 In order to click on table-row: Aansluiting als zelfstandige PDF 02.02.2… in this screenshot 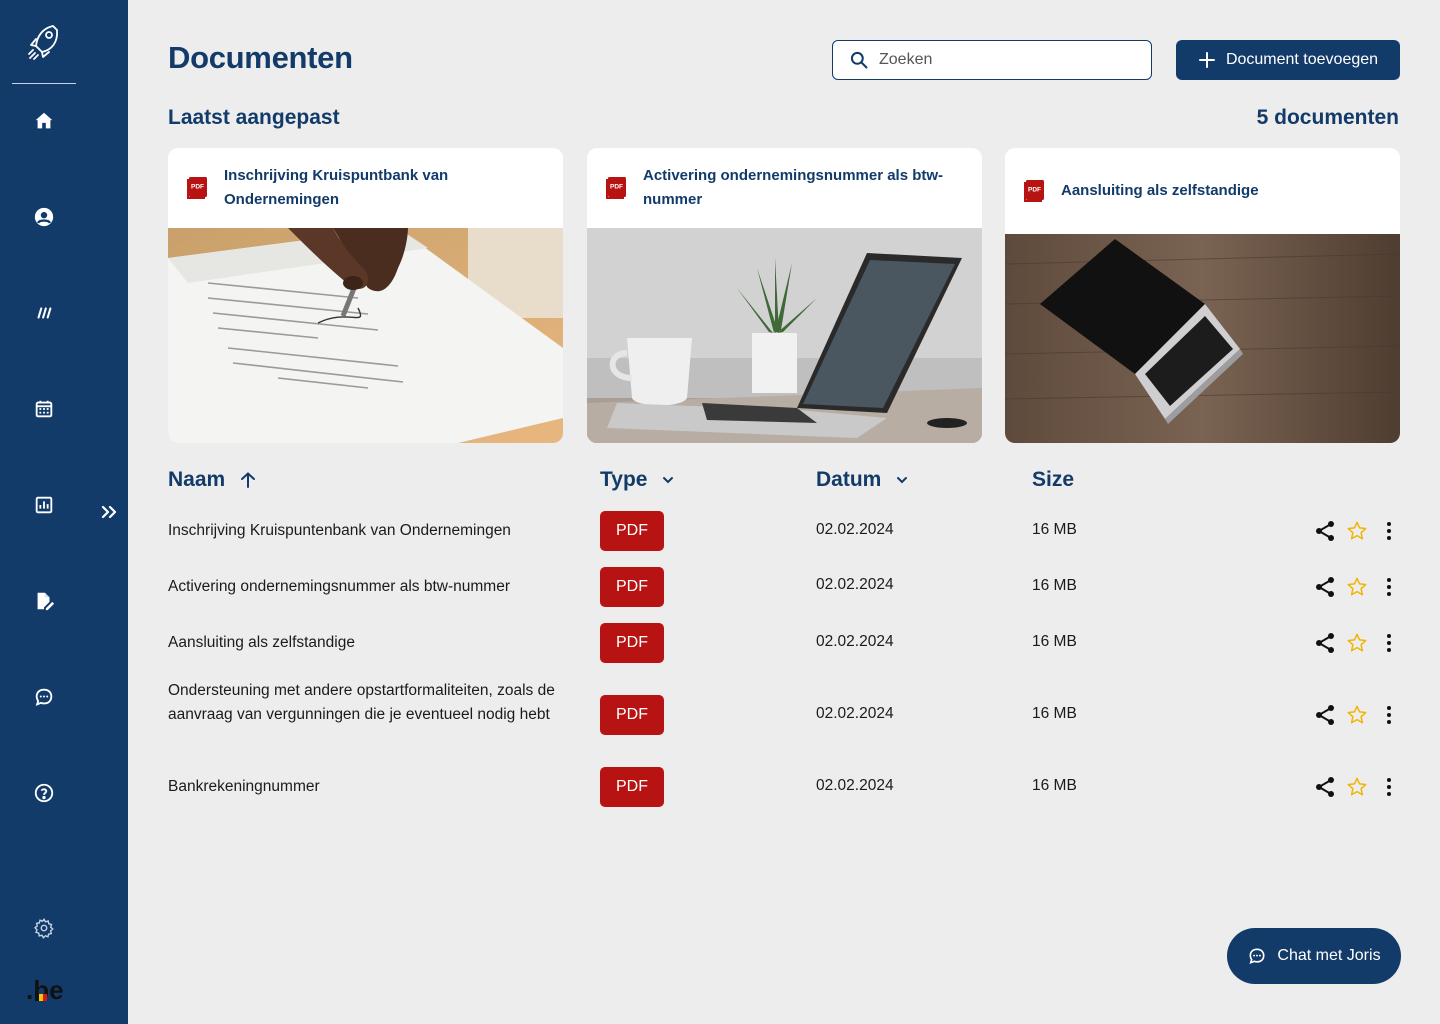, I will do `click(784, 643)`.